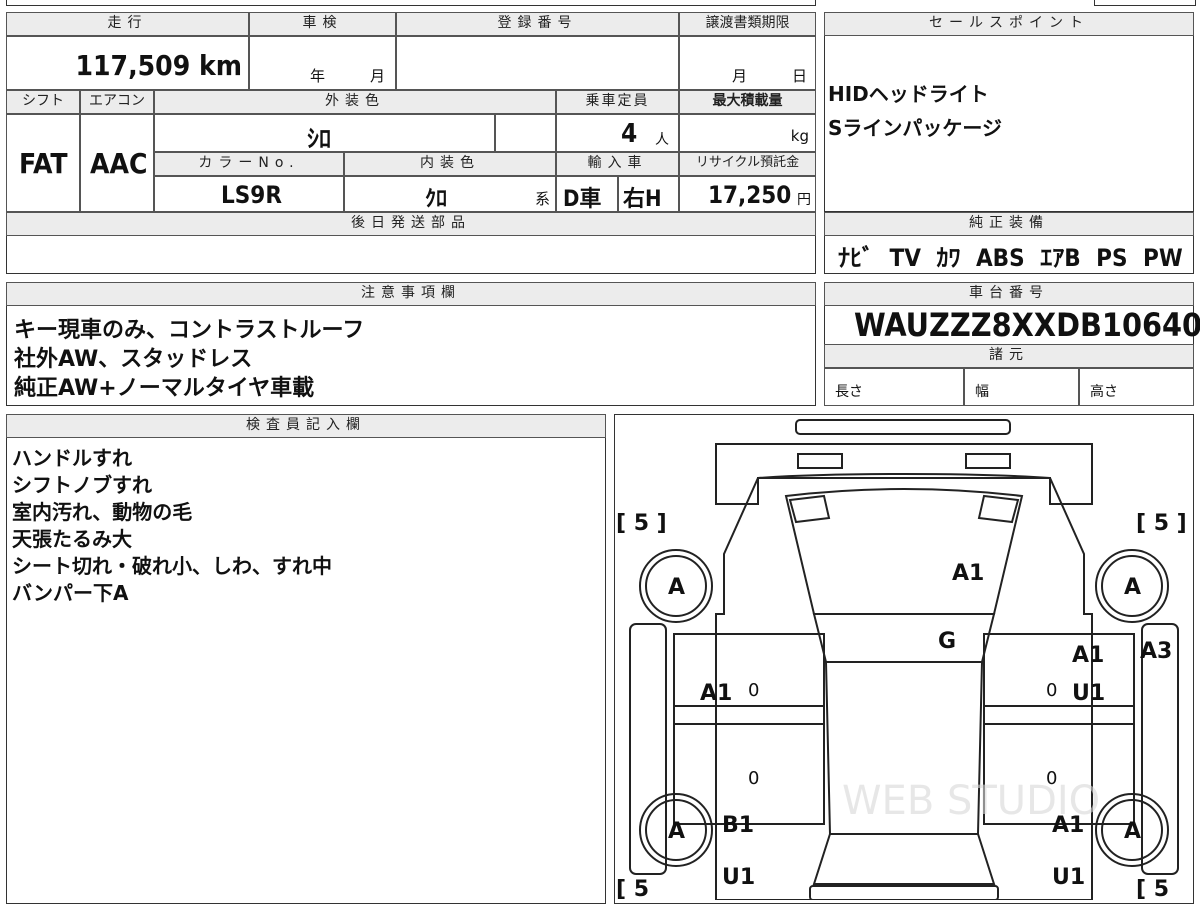  What do you see at coordinates (1009, 294) in the screenshot?
I see `chassis-header: 車台番号` at bounding box center [1009, 294].